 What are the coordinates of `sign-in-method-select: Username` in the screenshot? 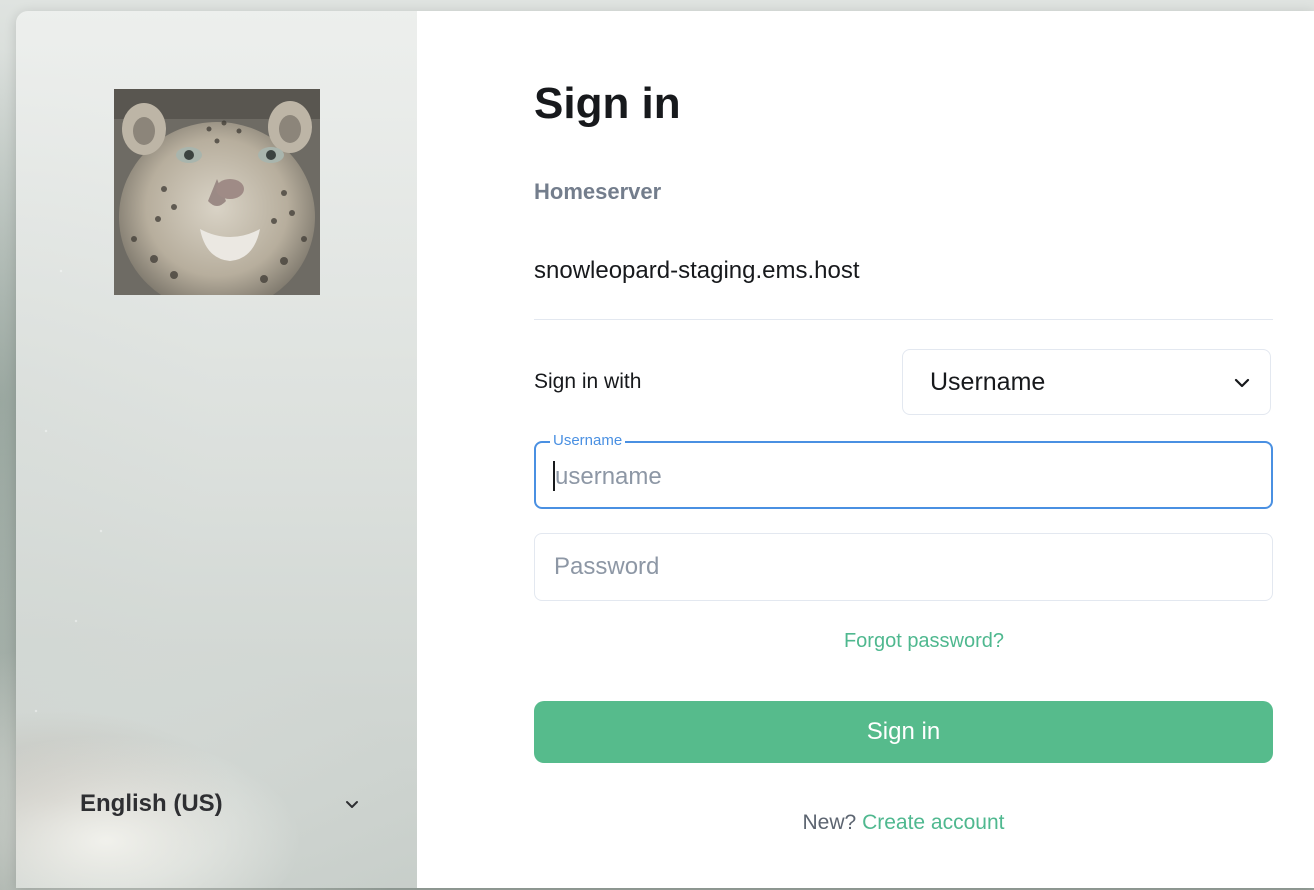 It's located at (1086, 382).